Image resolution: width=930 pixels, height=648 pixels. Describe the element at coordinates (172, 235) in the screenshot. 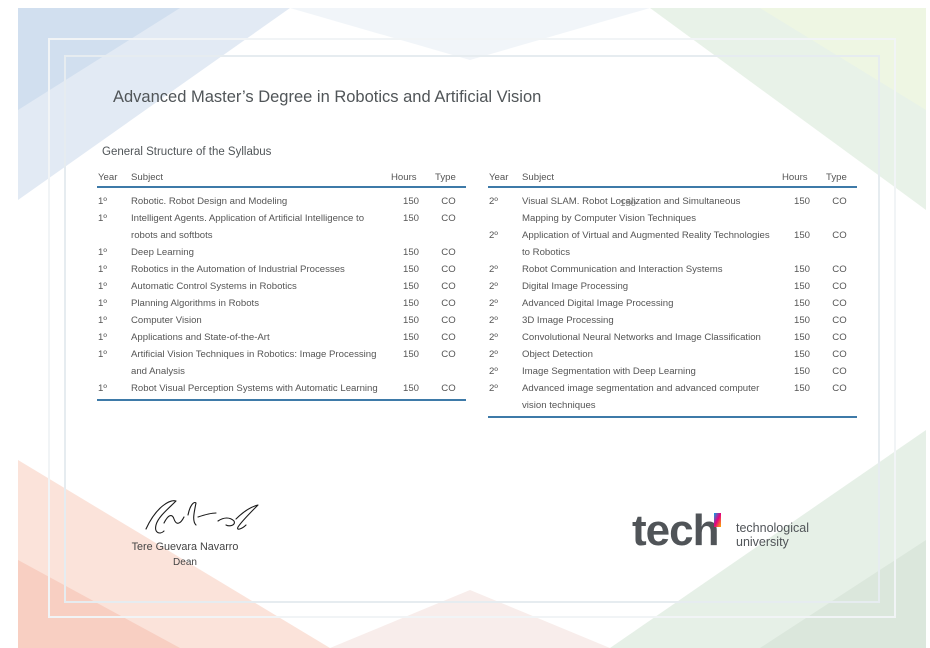

I see `subject-cell: robots and softbots` at that location.